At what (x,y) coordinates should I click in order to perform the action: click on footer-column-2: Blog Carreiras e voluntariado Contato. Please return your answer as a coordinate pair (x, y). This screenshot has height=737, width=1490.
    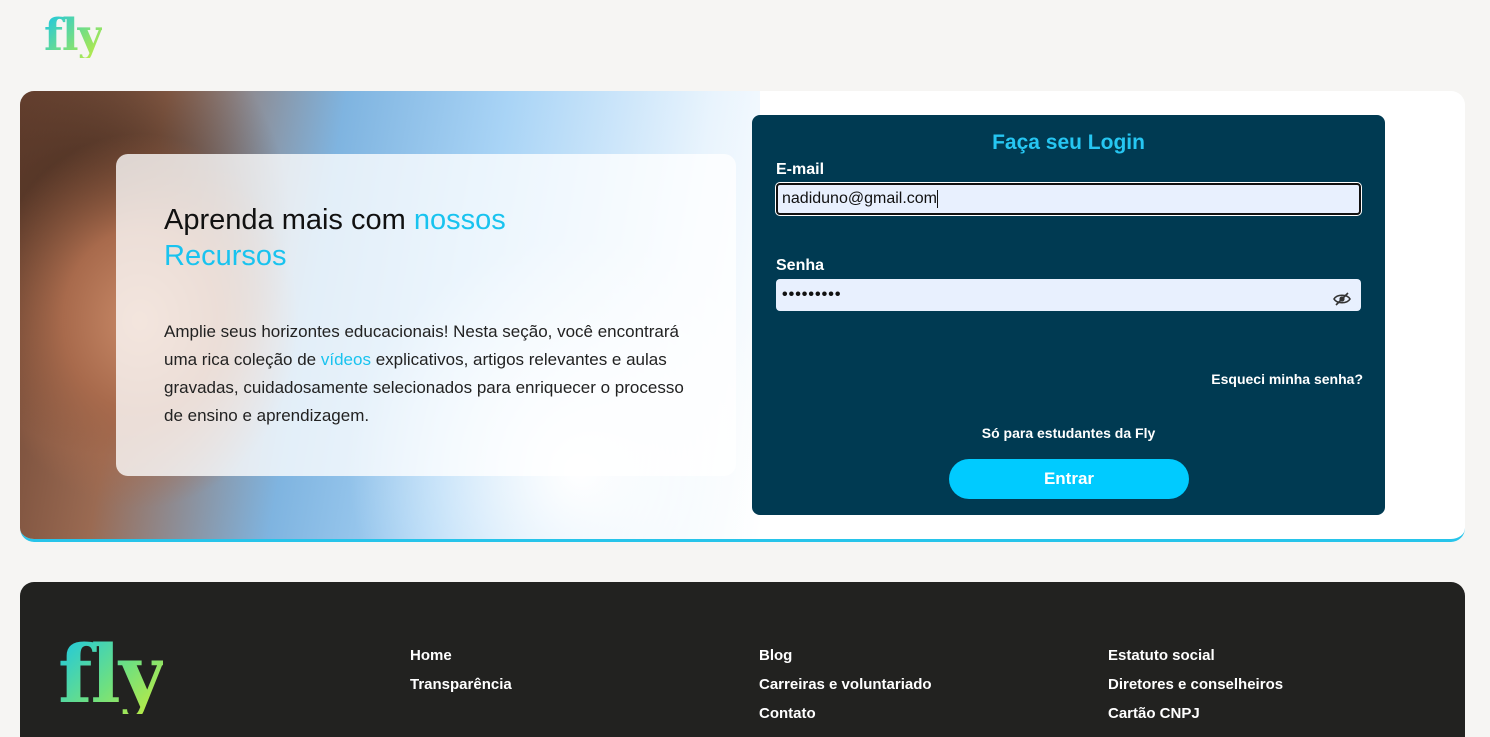
    Looking at the image, I should click on (845, 689).